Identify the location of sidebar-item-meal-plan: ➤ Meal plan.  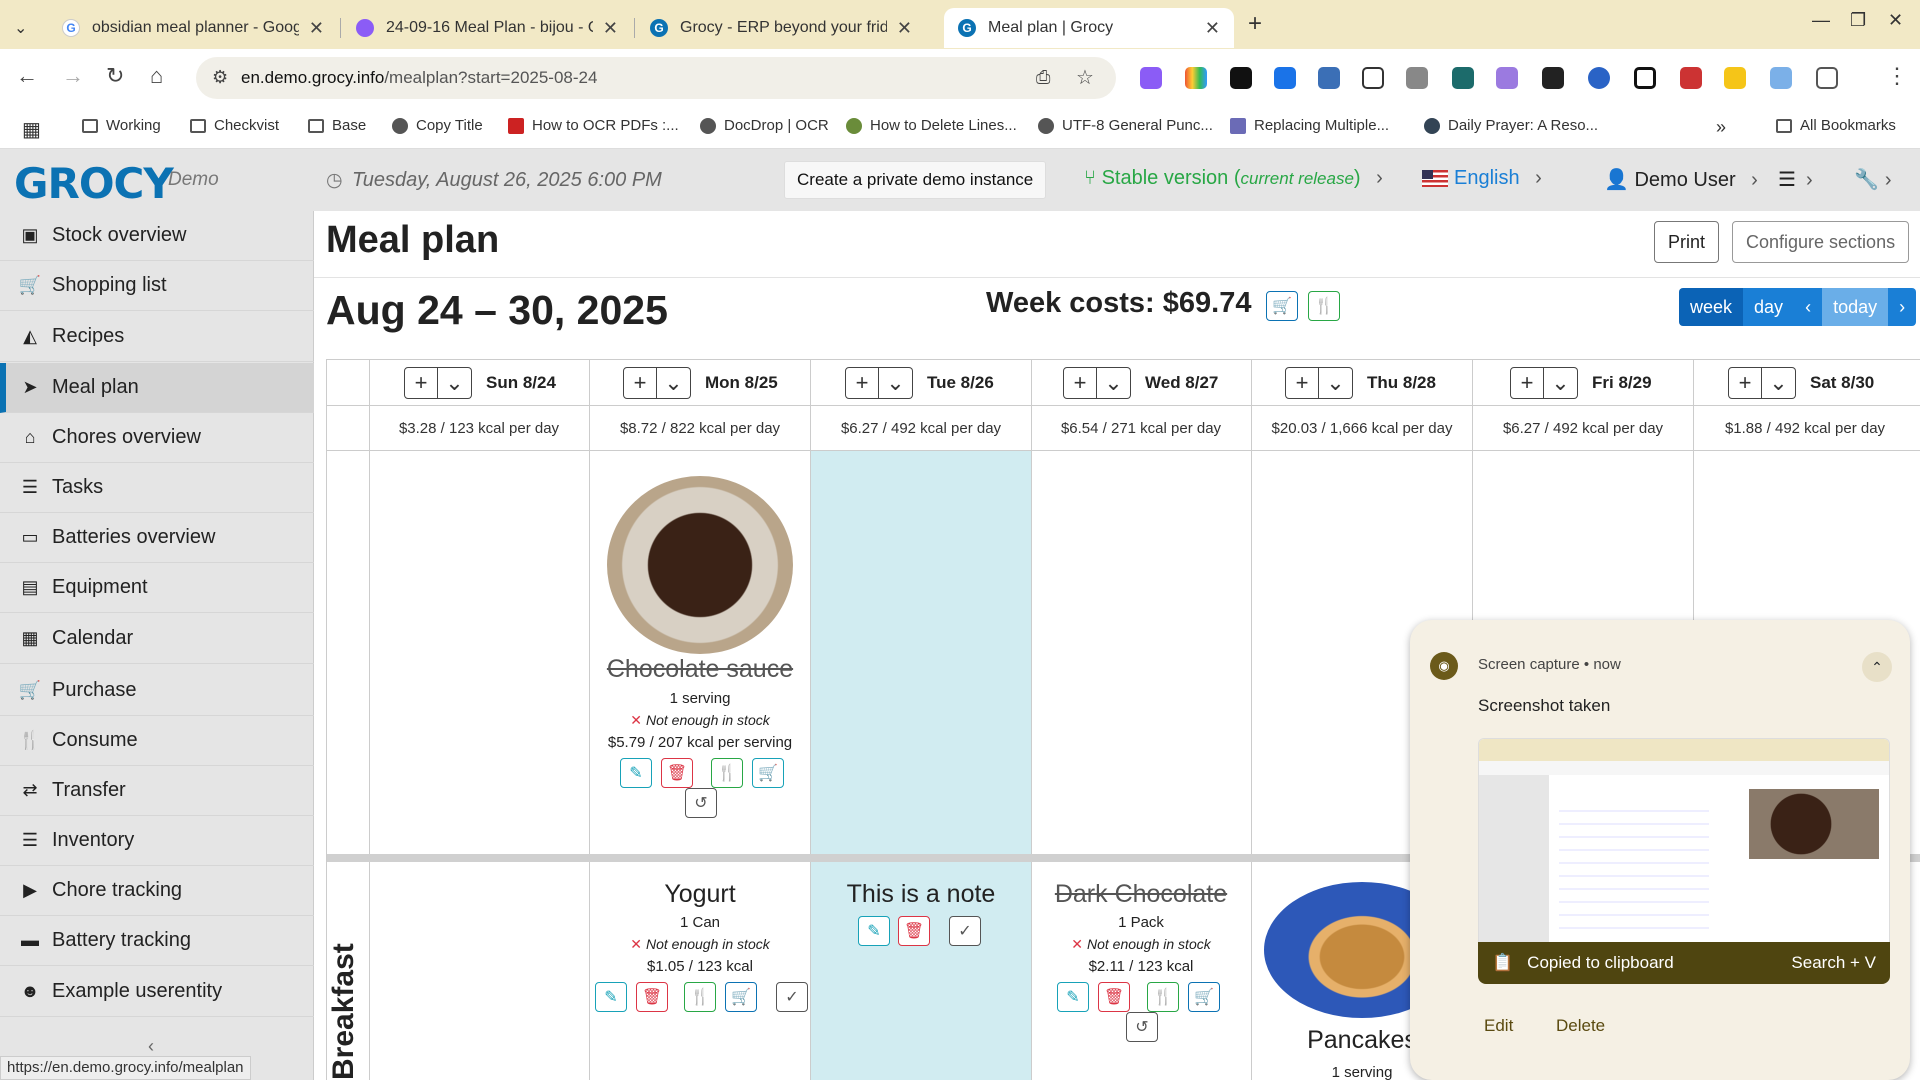
(157, 388).